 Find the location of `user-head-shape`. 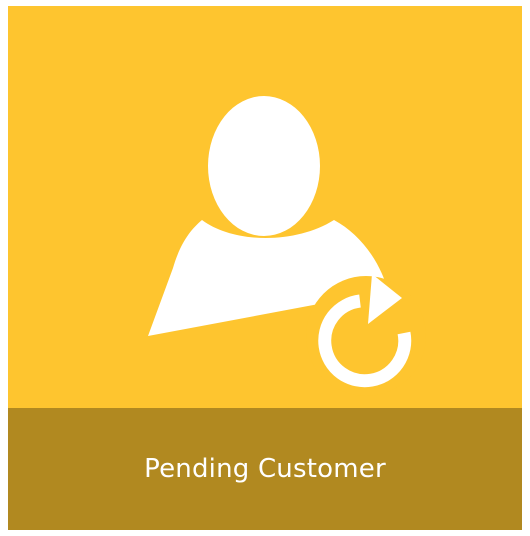

user-head-shape is located at coordinates (264, 166).